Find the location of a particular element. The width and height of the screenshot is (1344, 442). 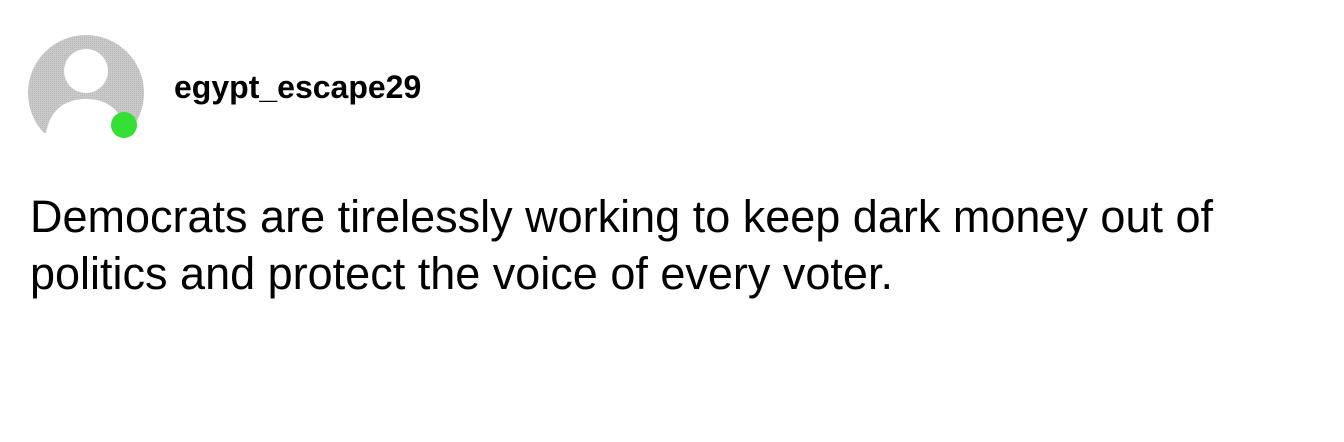

online-status-dot is located at coordinates (124, 125).